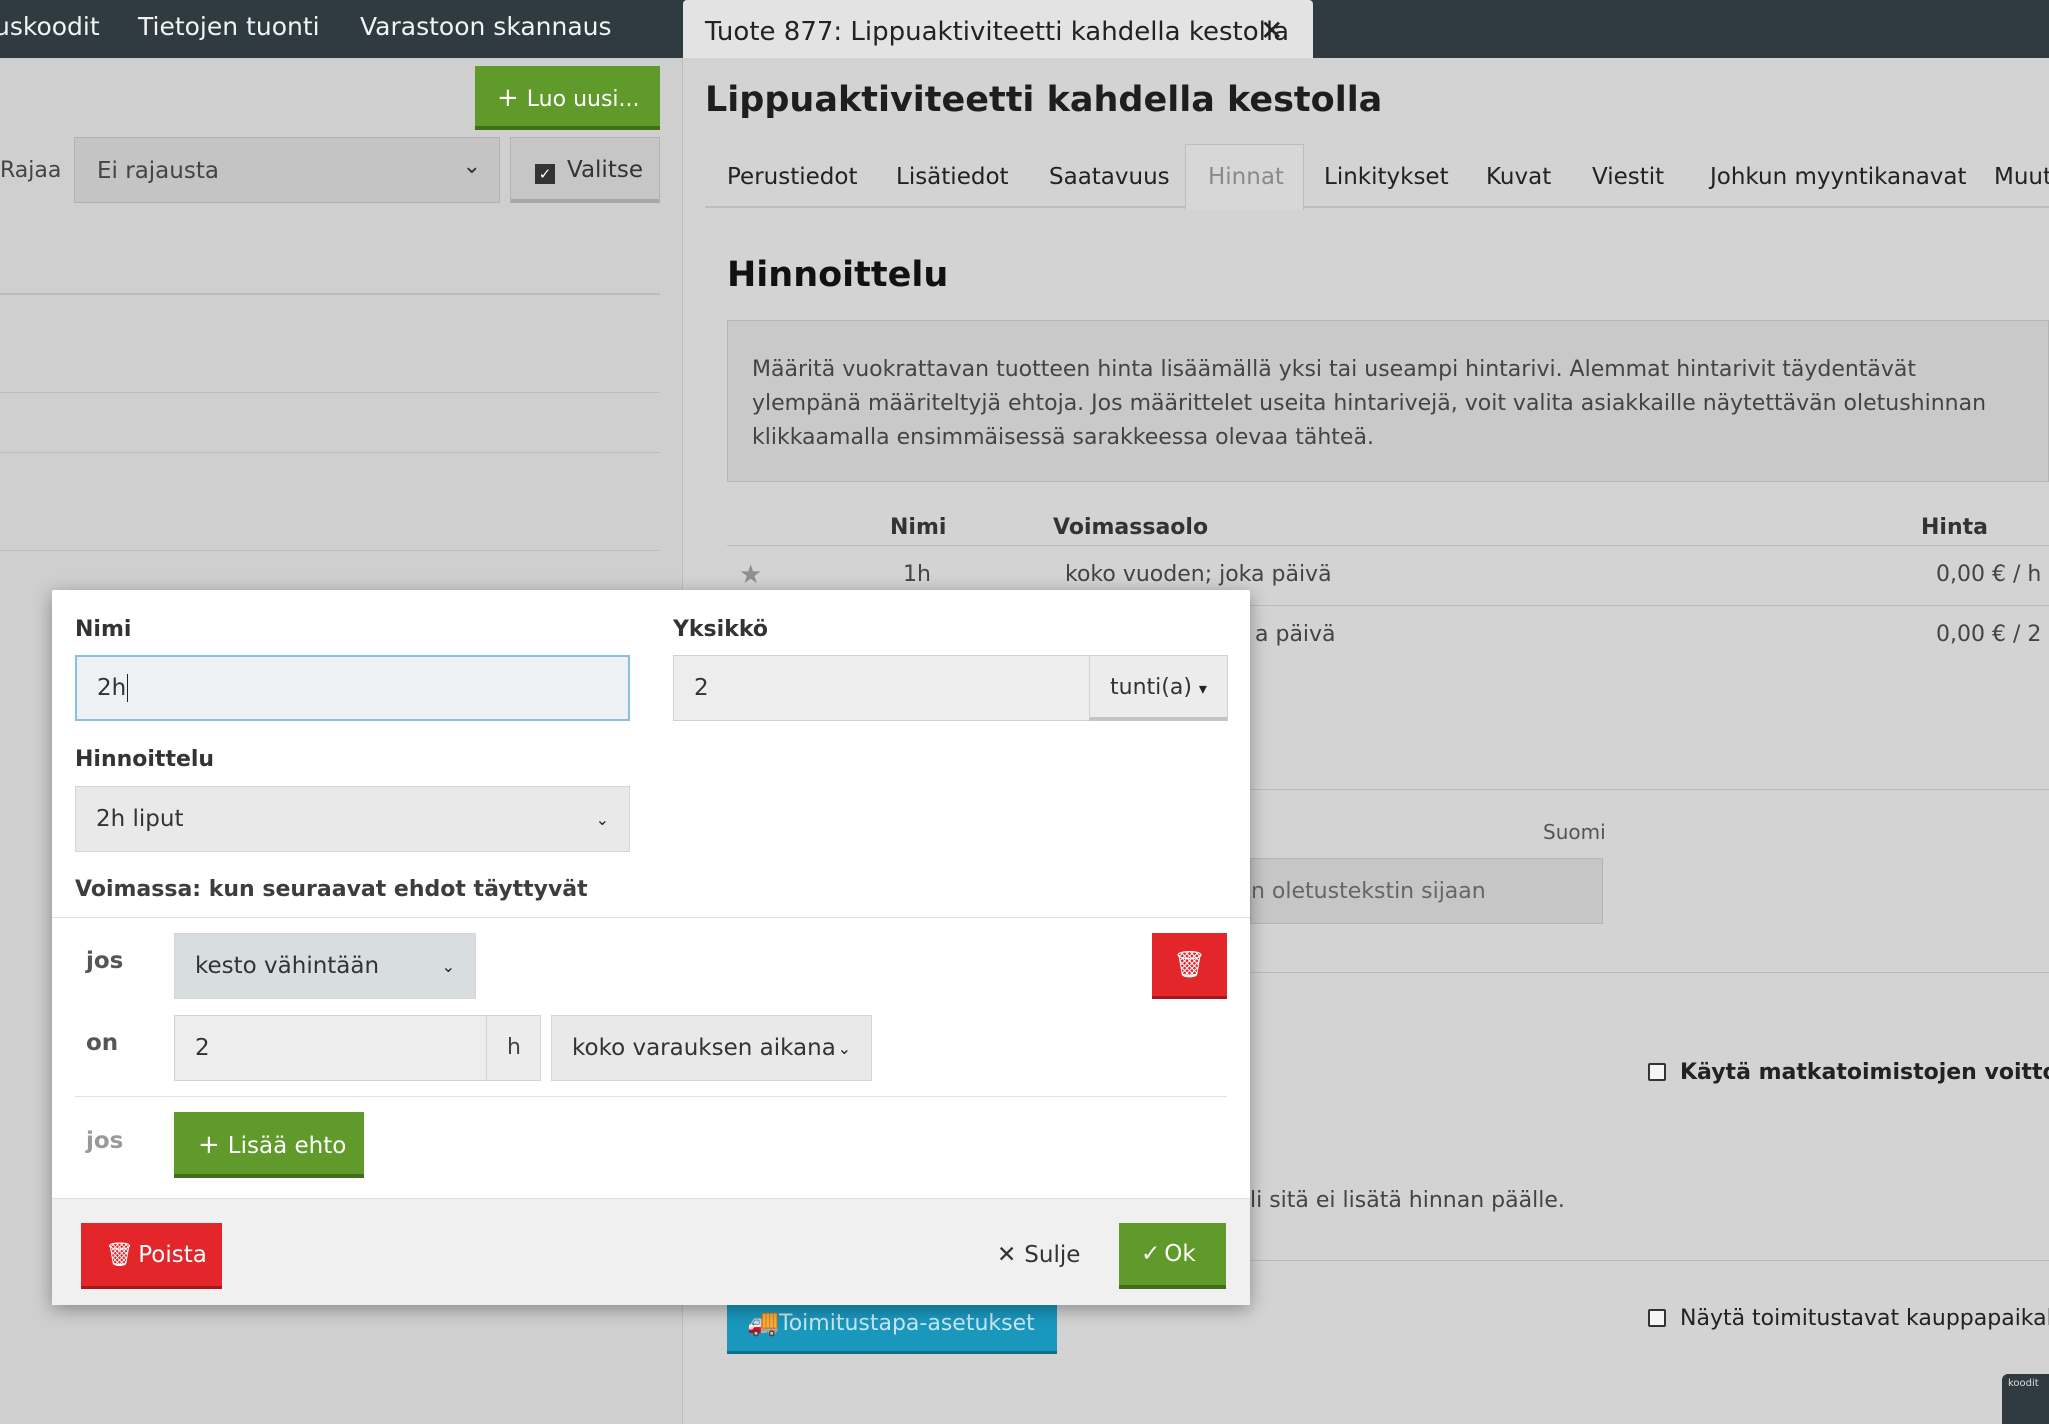 This screenshot has width=2049, height=1424. What do you see at coordinates (352, 688) in the screenshot?
I see `name-input: 2h` at bounding box center [352, 688].